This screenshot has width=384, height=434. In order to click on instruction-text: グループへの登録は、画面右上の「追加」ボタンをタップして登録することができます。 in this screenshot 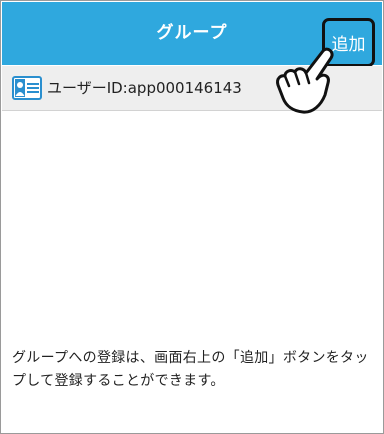, I will do `click(190, 369)`.